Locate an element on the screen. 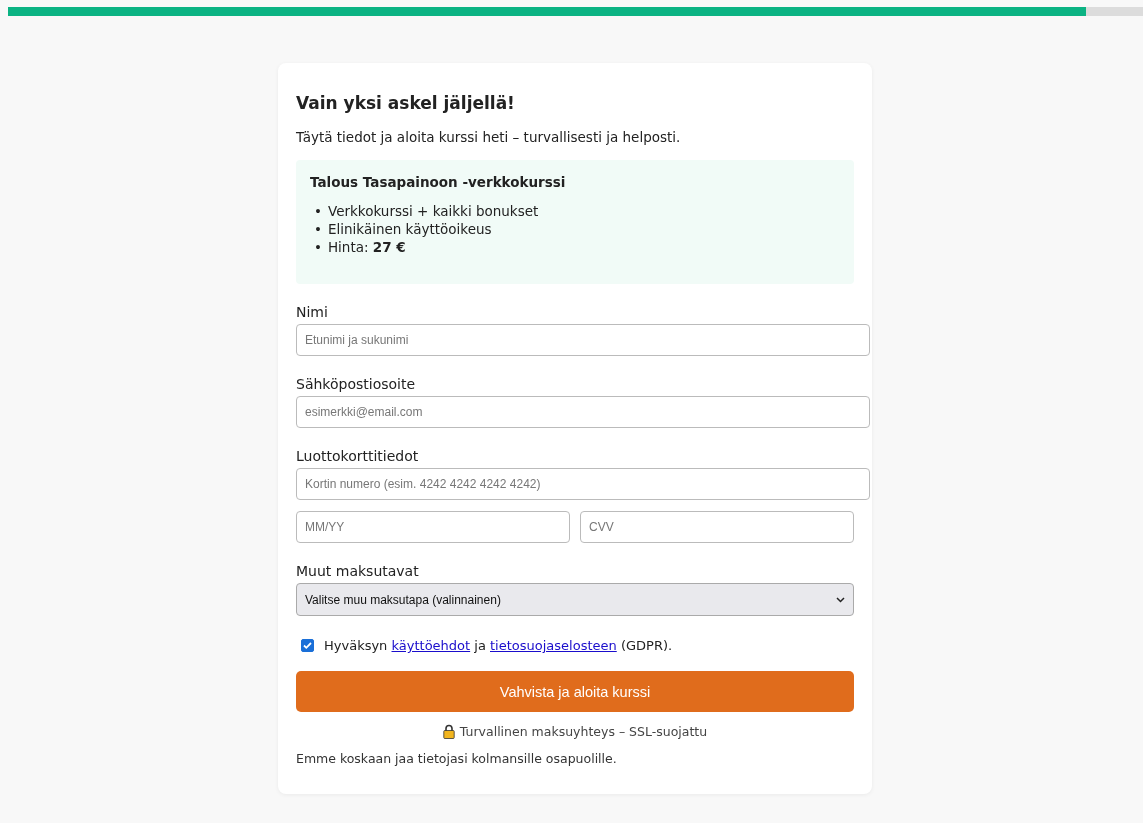 This screenshot has height=823, width=1143. feature-item: Verkkokurssi + kaikki bonukset is located at coordinates (433, 211).